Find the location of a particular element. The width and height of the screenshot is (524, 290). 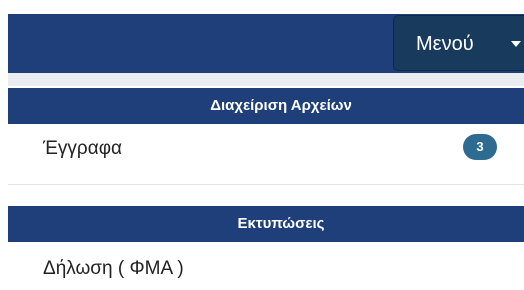

section-header-prints: Εκτυπώσεις is located at coordinates (266, 224).